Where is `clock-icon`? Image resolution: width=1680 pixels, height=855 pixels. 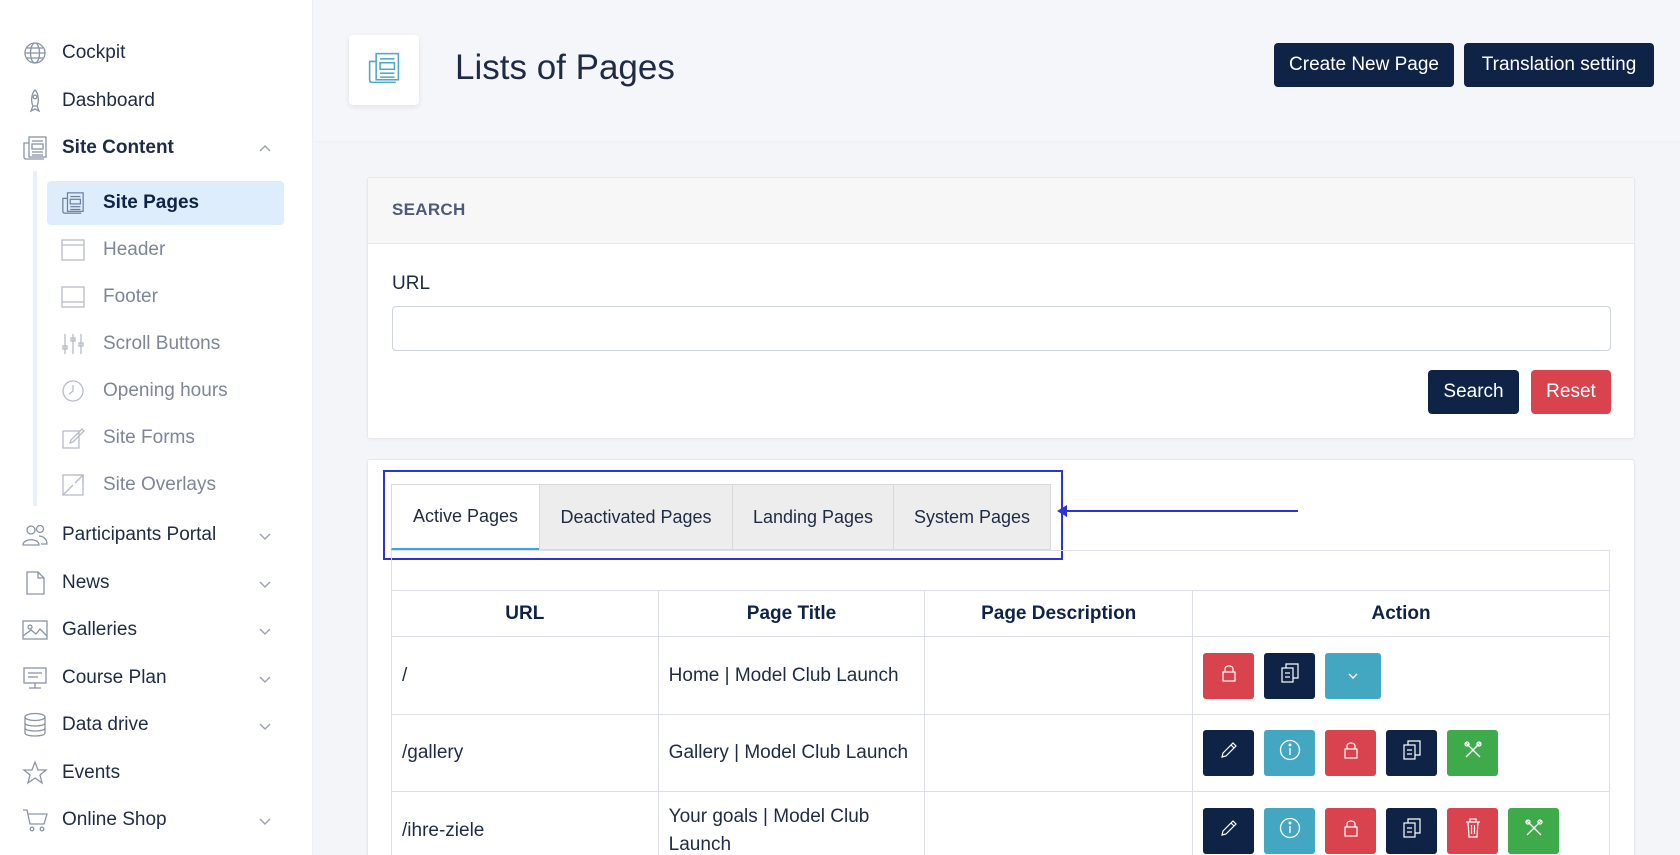
clock-icon is located at coordinates (73, 391).